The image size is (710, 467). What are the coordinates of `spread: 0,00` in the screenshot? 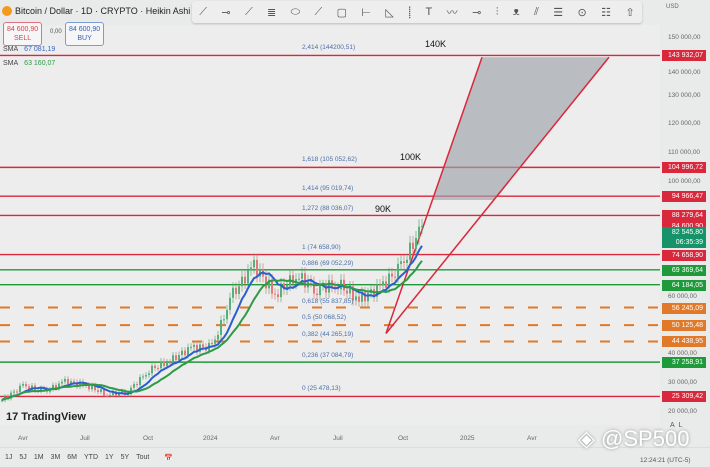 It's located at (56, 32).